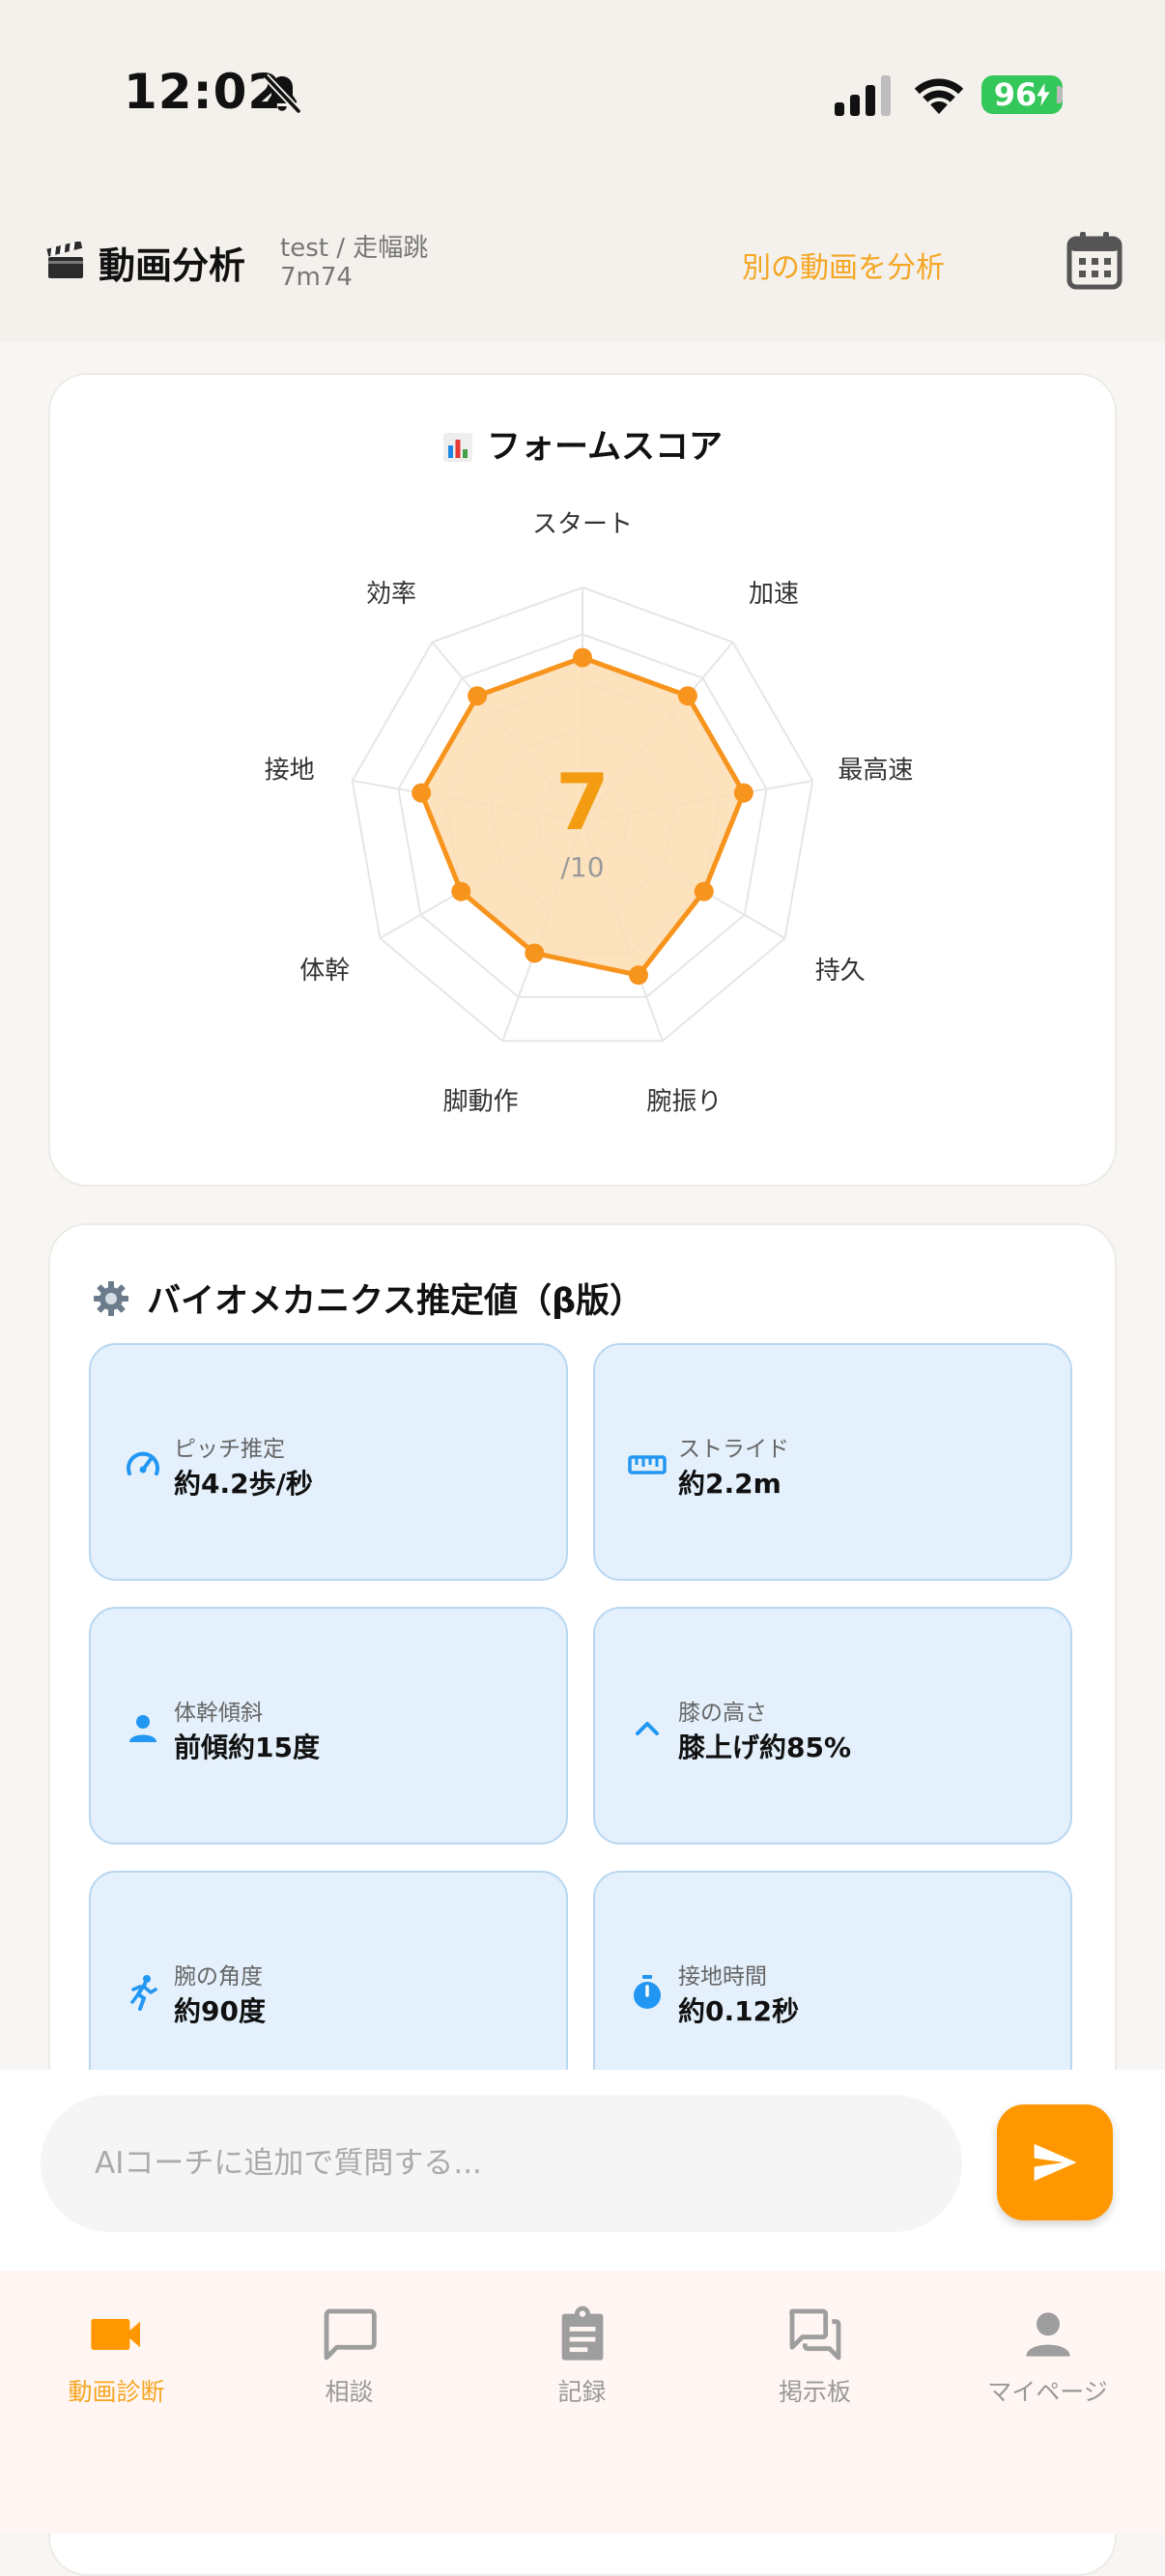 The image size is (1165, 2576). Describe the element at coordinates (684, 1101) in the screenshot. I see `radar-axis-label: 腕振り` at that location.